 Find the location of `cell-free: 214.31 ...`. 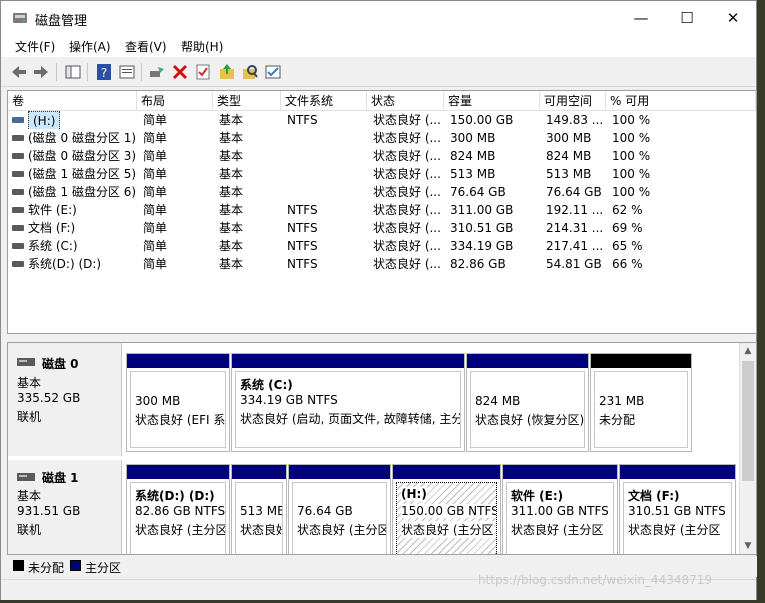

cell-free: 214.31 ... is located at coordinates (575, 228).